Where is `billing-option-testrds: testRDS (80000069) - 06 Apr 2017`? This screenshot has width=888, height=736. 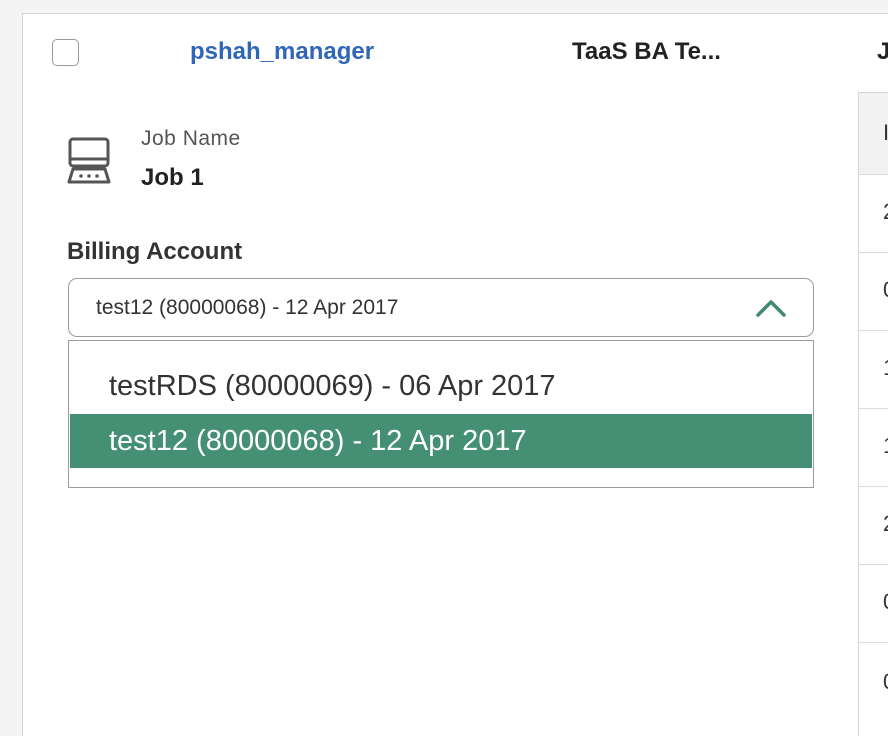 billing-option-testrds: testRDS (80000069) - 06 Apr 2017 is located at coordinates (441, 386).